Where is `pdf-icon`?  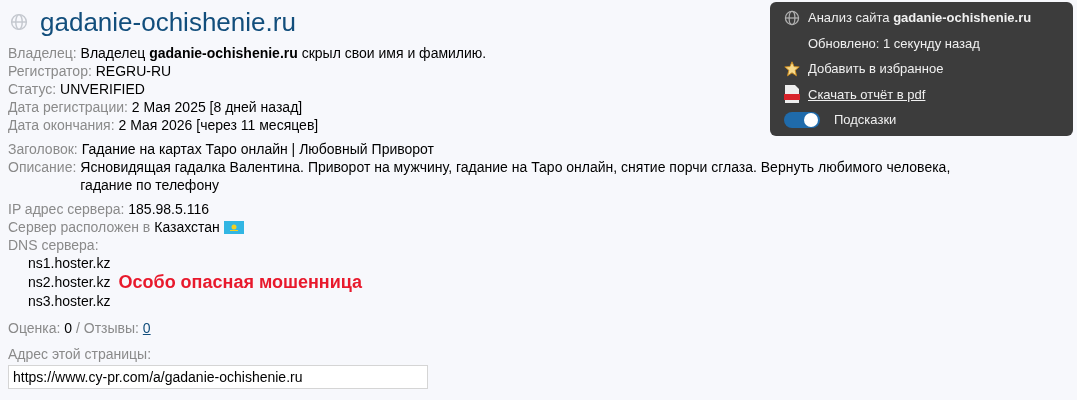
pdf-icon is located at coordinates (792, 94).